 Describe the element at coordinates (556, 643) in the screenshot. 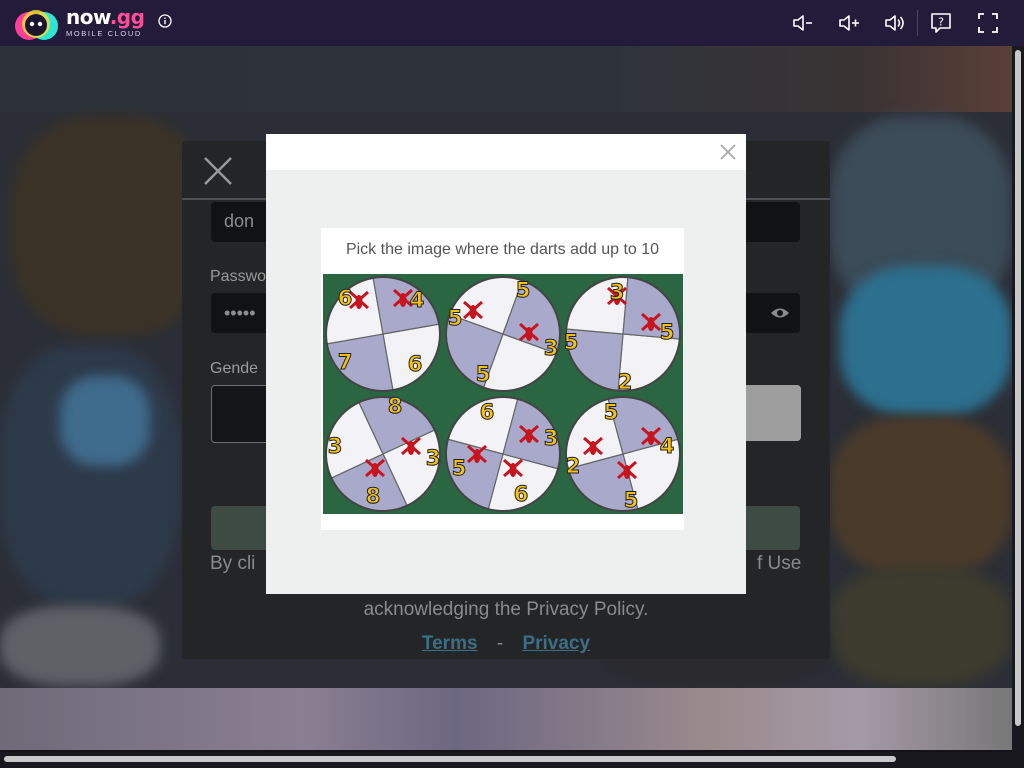

I see `privacy-link: Privacy` at that location.